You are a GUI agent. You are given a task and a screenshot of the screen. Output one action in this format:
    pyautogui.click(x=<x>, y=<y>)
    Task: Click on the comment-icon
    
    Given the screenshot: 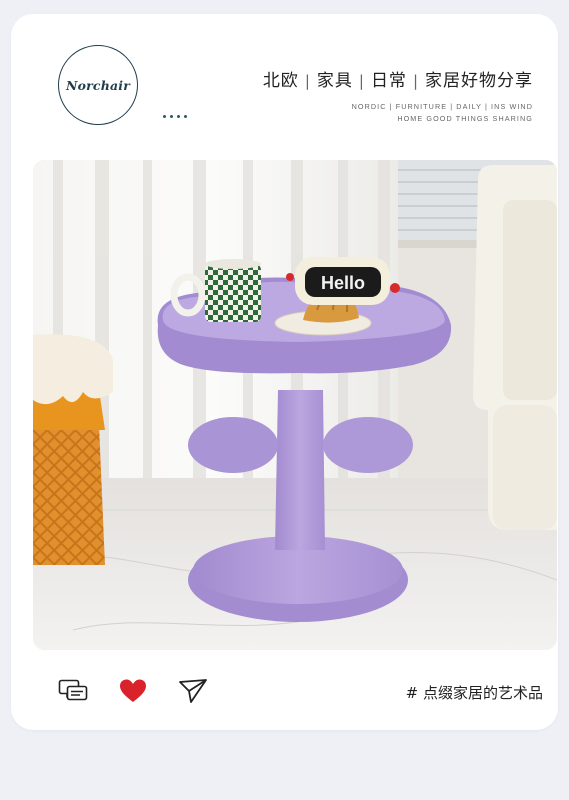 What is the action you would take?
    pyautogui.click(x=72, y=690)
    